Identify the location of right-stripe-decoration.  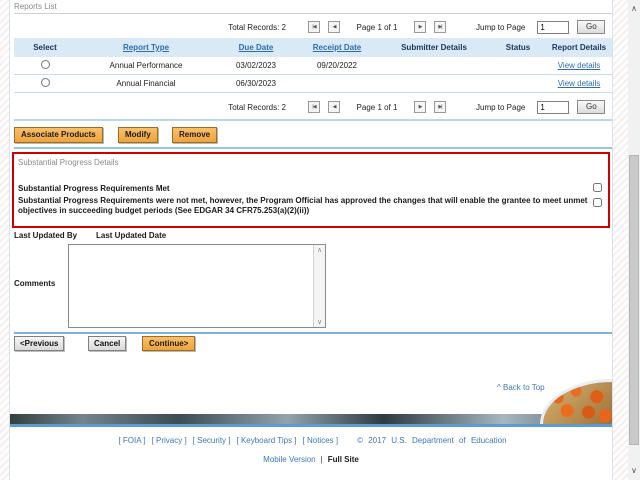
(620, 240).